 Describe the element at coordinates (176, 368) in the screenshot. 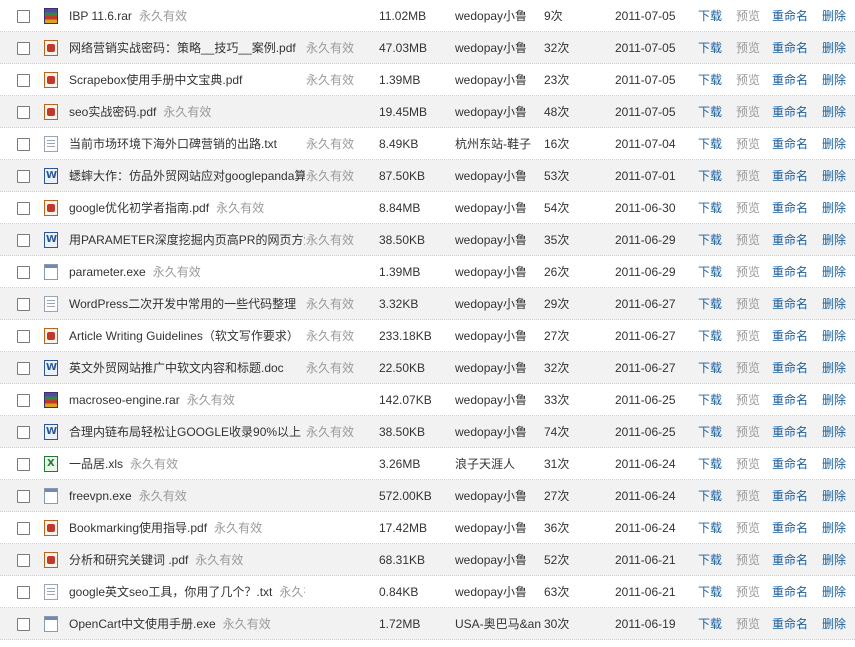

I see `file-name: 英文外贸网站推广中软文内容和标题.doc` at that location.